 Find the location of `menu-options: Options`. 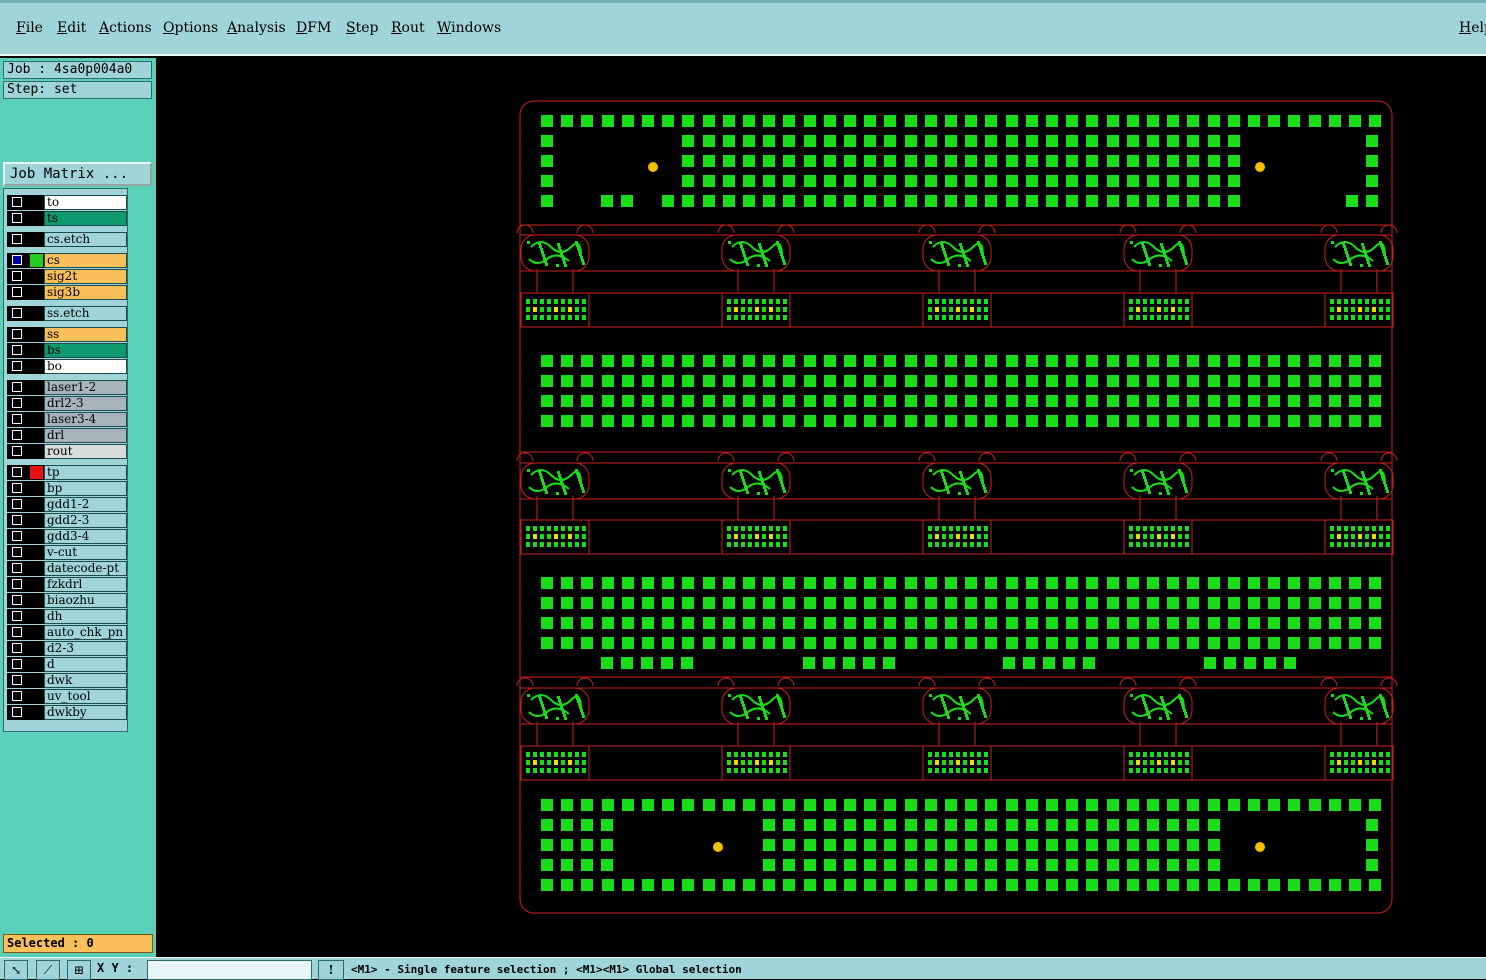

menu-options: Options is located at coordinates (190, 28).